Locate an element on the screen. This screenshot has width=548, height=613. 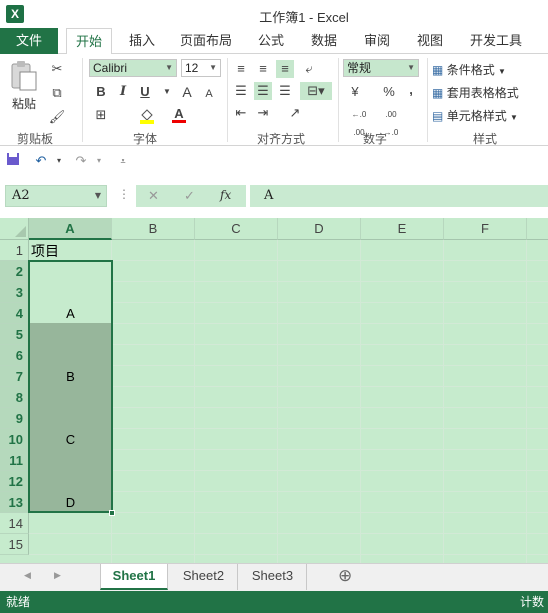
tab-home: 开始 is located at coordinates (89, 41).